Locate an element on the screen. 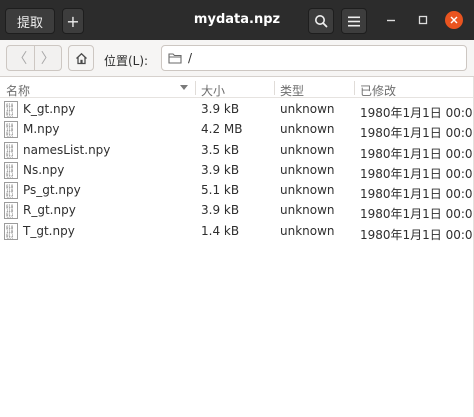 The image size is (474, 417). file-name: namesList.npy is located at coordinates (67, 149).